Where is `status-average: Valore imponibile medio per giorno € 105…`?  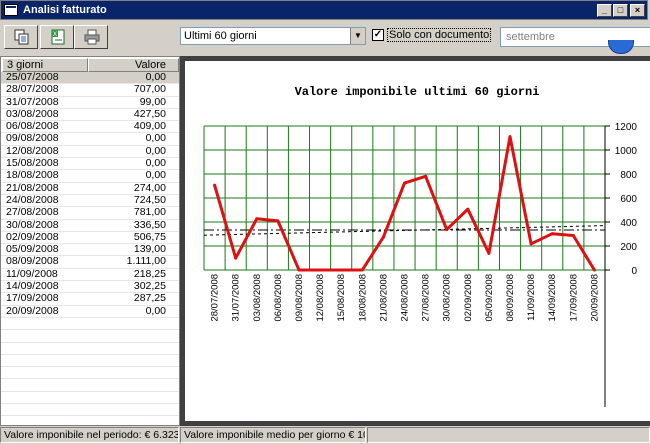
status-average: Valore imponibile medio per giorno € 105… is located at coordinates (273, 435).